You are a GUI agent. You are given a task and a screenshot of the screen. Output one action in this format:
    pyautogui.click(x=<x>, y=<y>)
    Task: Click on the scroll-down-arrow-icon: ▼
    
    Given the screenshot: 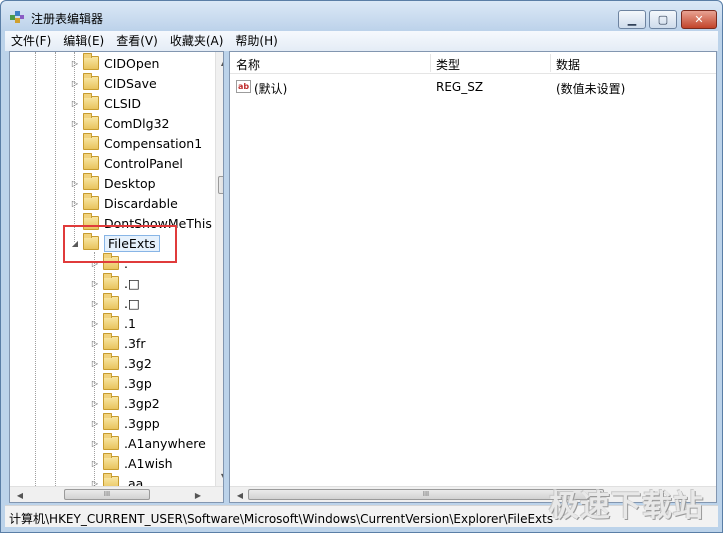 What is the action you would take?
    pyautogui.click(x=219, y=476)
    